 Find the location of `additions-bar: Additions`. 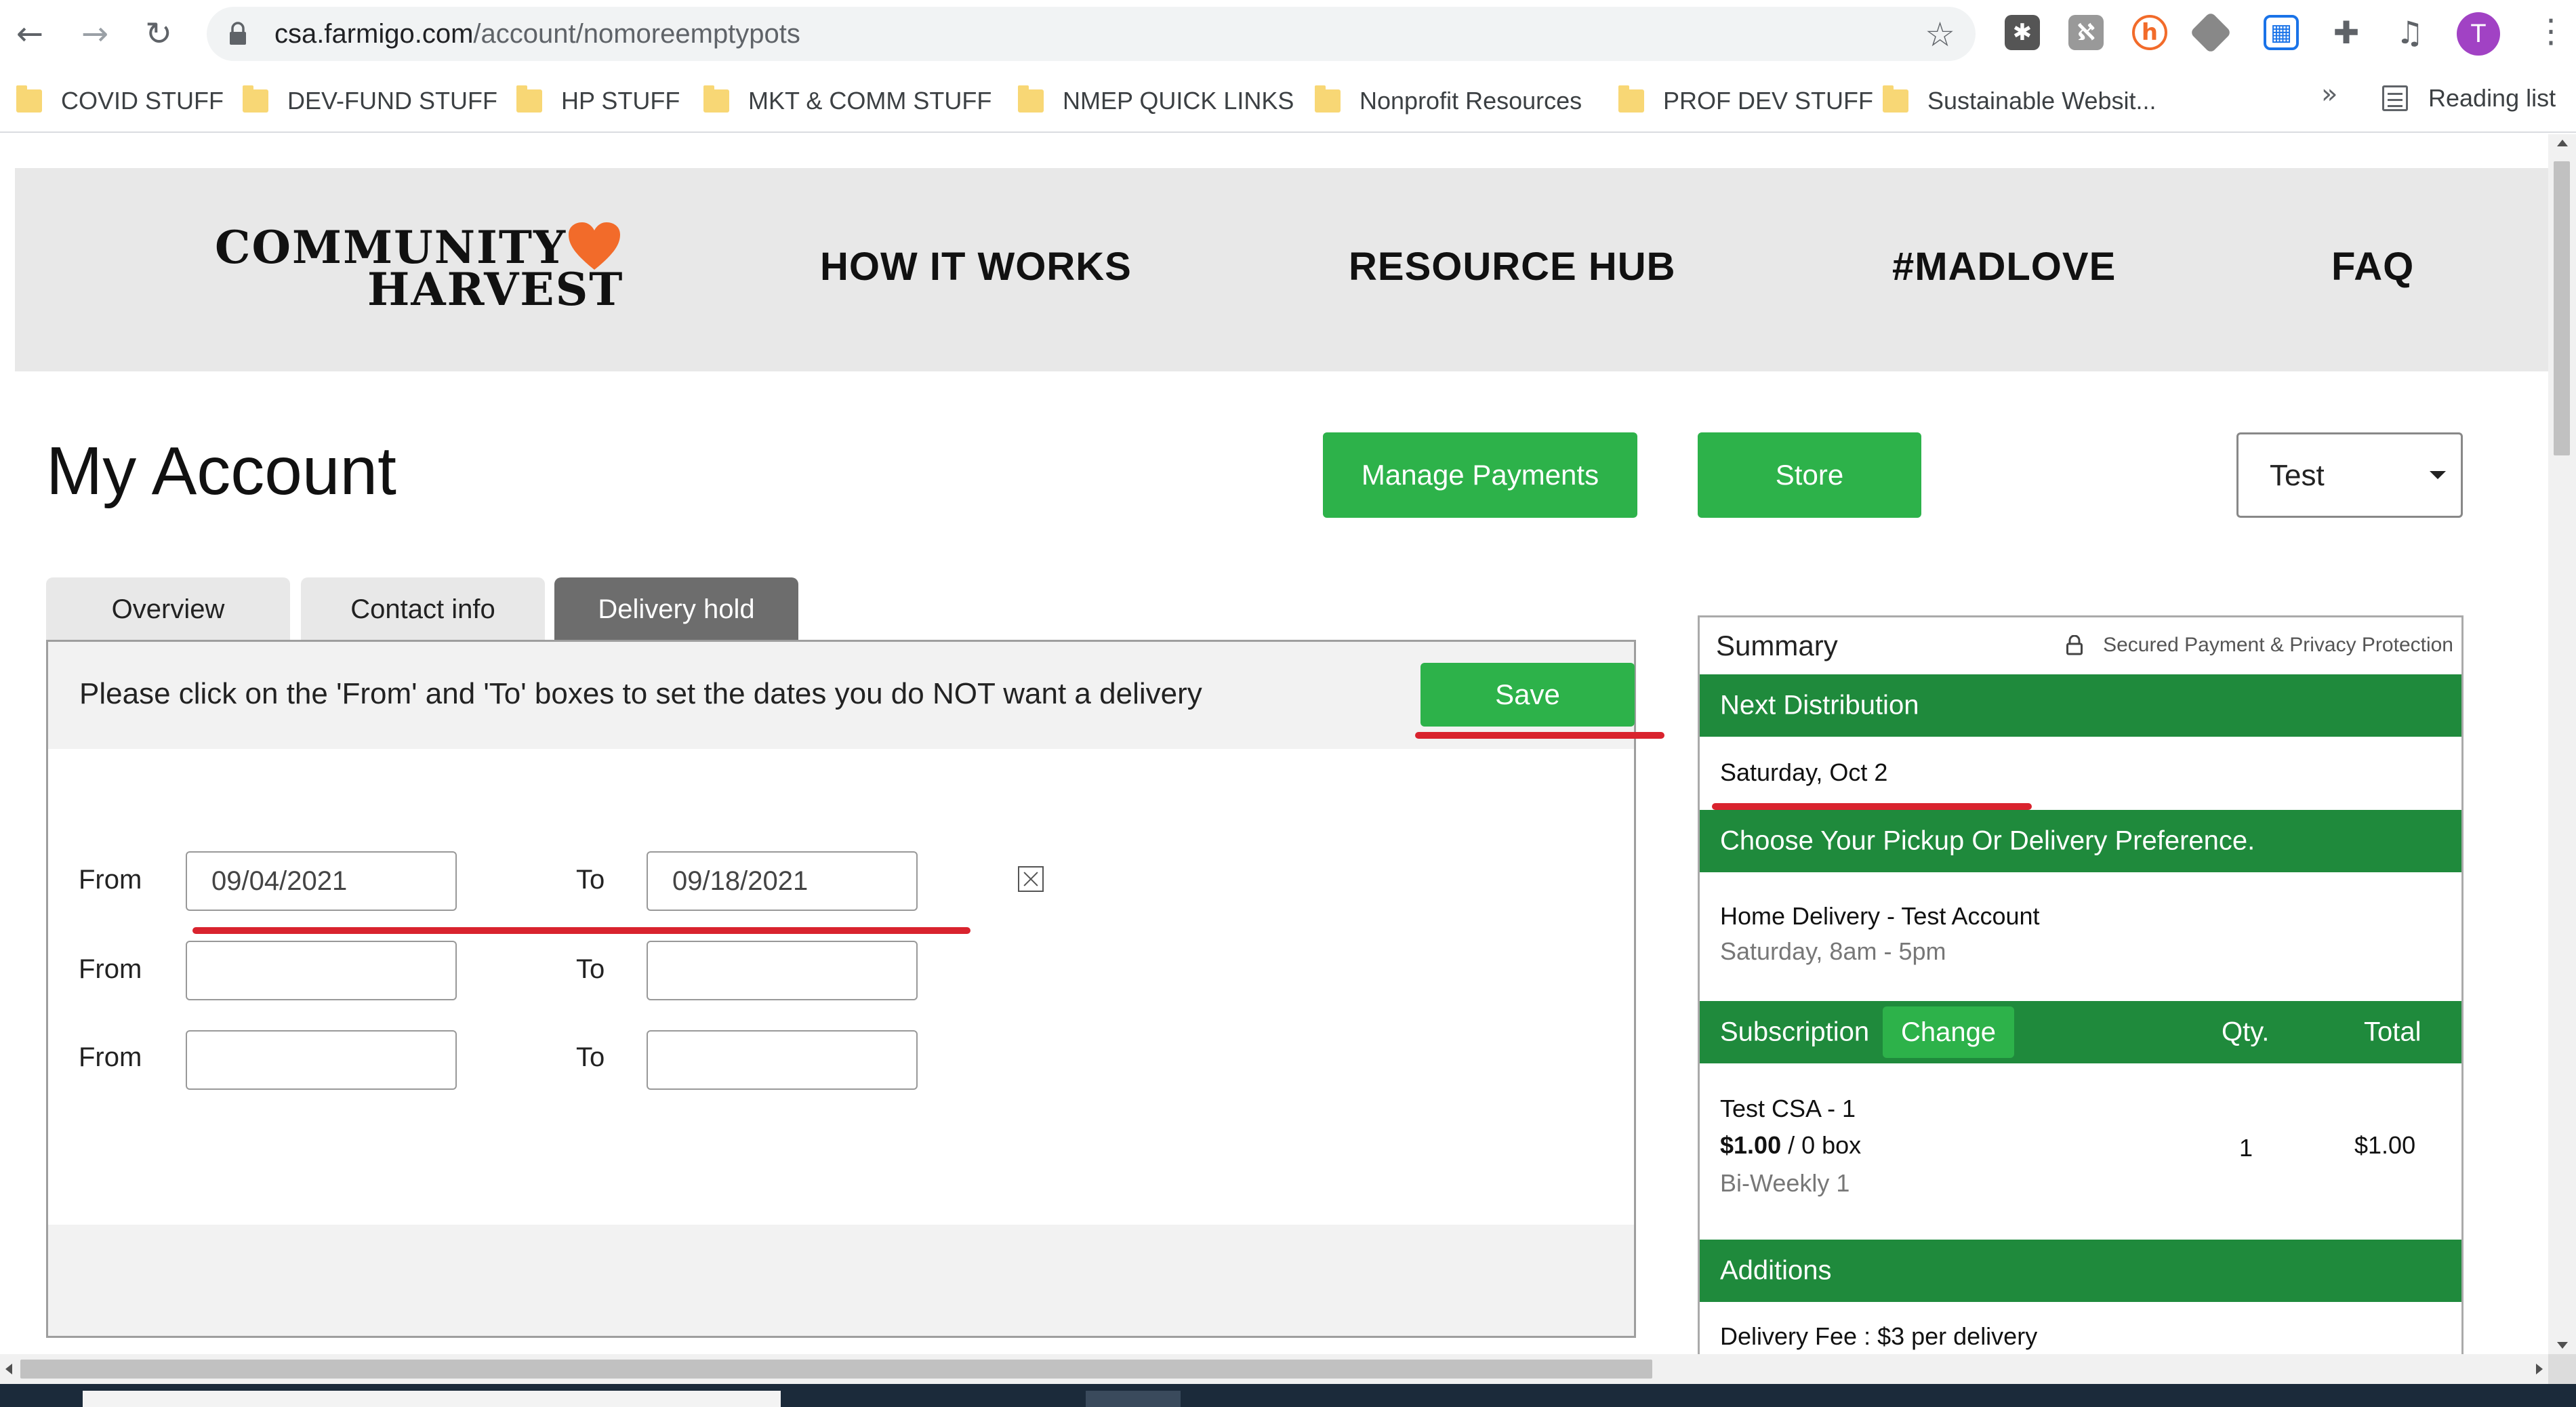

additions-bar: Additions is located at coordinates (2081, 1271).